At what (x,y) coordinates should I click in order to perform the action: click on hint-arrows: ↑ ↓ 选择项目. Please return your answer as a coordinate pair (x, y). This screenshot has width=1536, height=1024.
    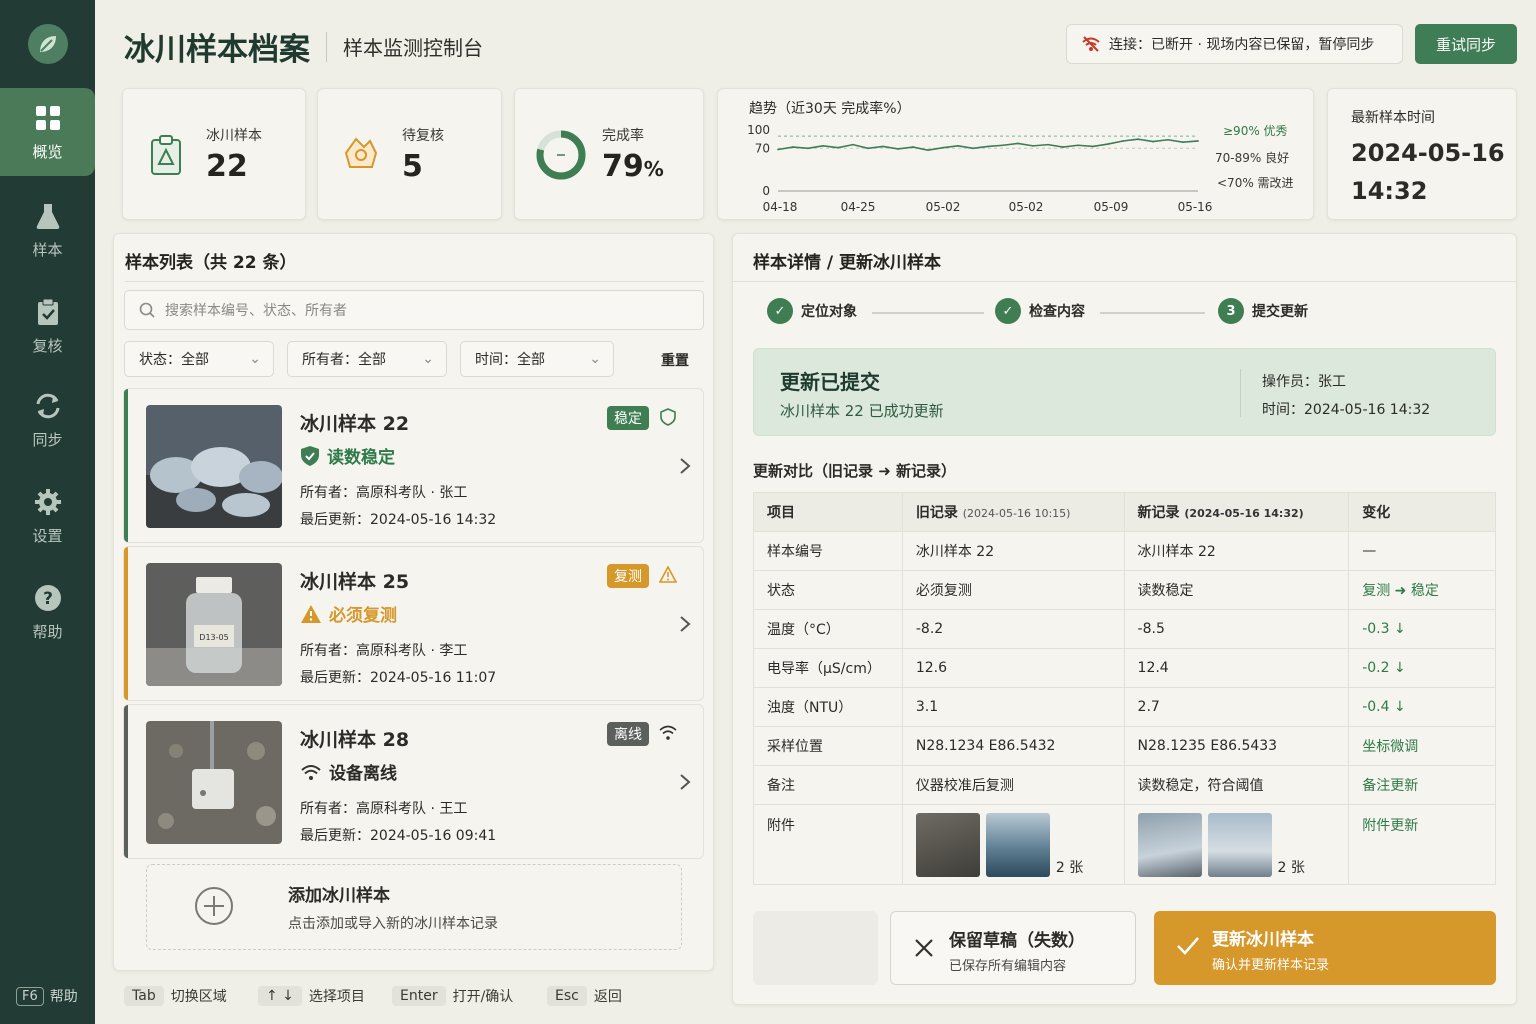
    Looking at the image, I should click on (311, 996).